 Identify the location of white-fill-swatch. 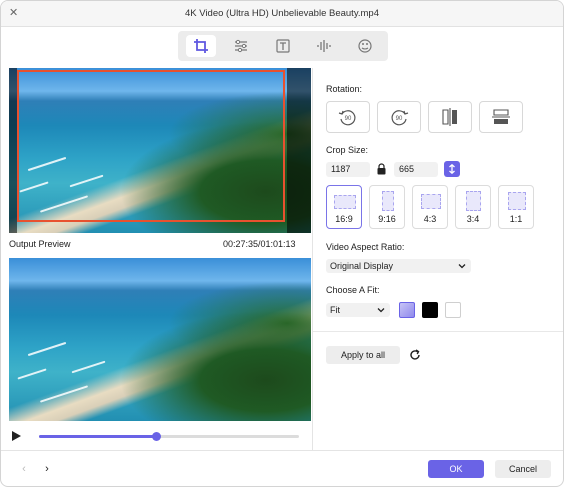
(453, 310).